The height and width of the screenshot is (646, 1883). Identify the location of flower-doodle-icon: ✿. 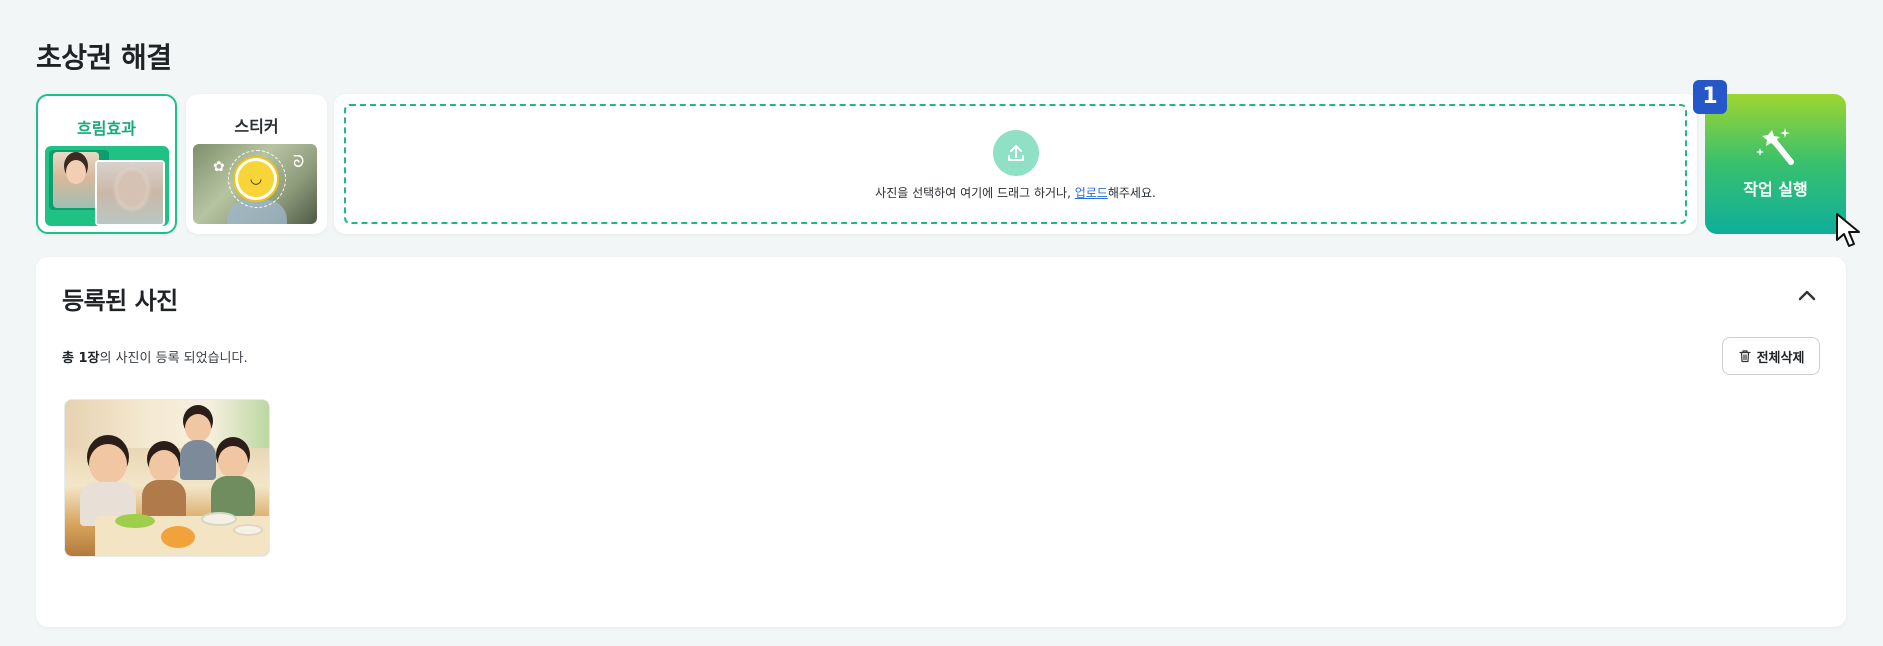
(219, 167).